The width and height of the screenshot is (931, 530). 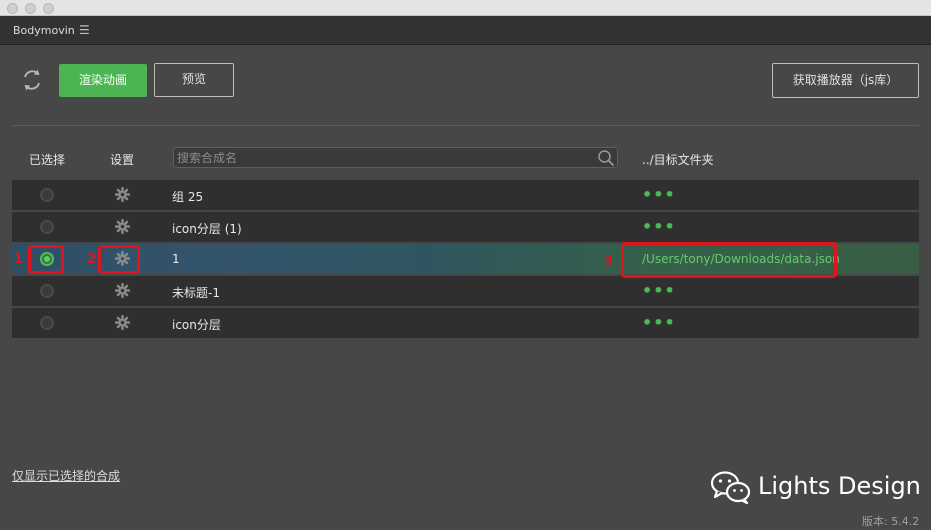 I want to click on panel-menu-icon: ☰, so click(x=84, y=30).